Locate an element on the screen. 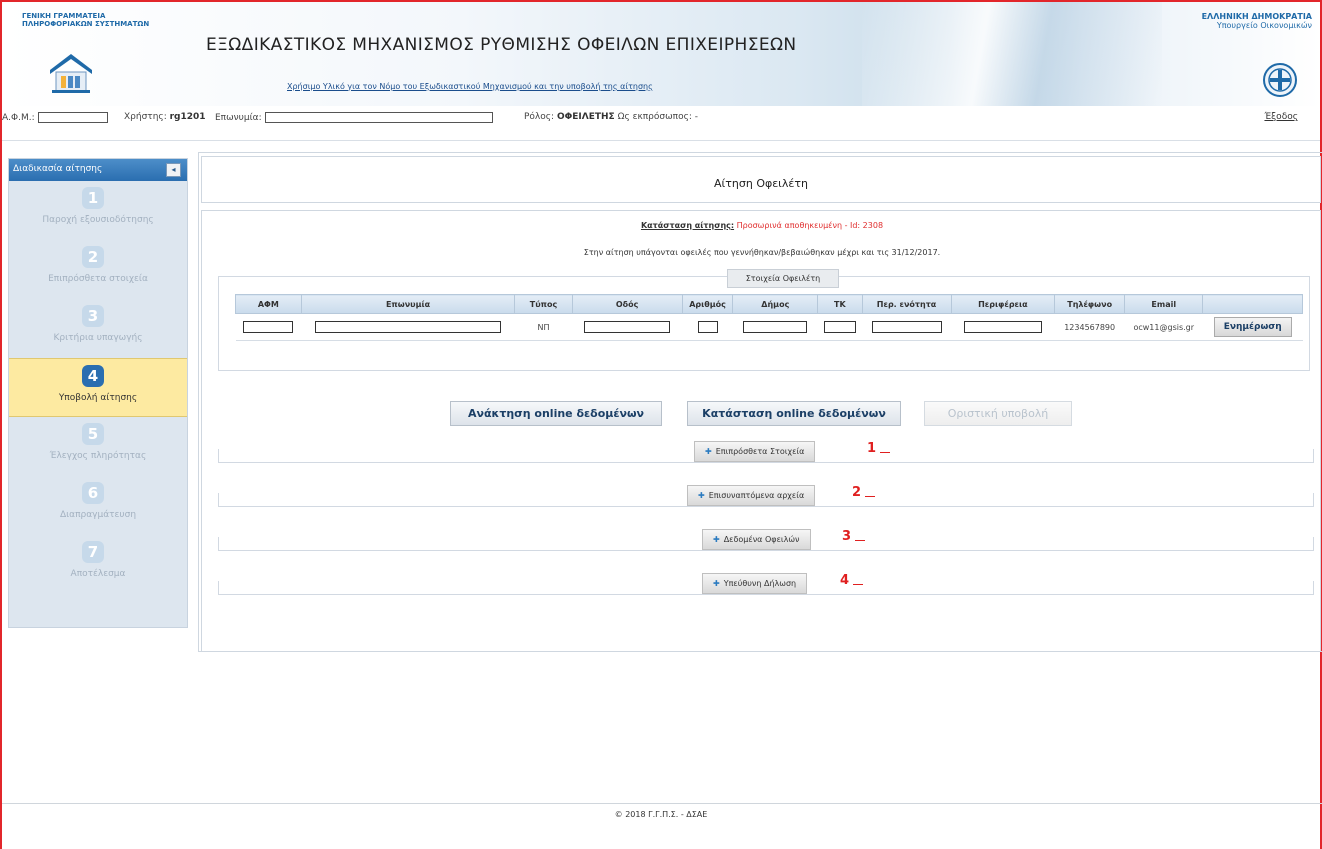 Image resolution: width=1322 pixels, height=849 pixels. regional-unit-input is located at coordinates (906, 327).